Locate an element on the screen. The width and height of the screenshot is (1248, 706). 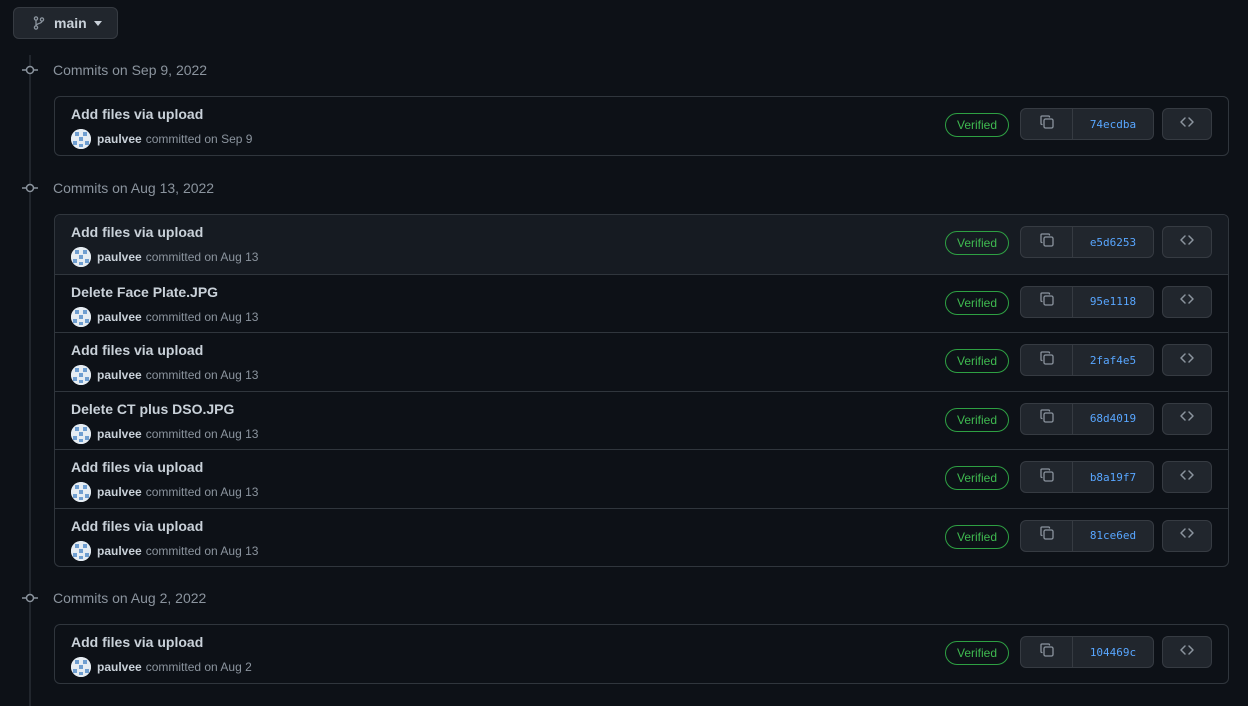
commit-sha-group: b8a19f7 is located at coordinates (1087, 477).